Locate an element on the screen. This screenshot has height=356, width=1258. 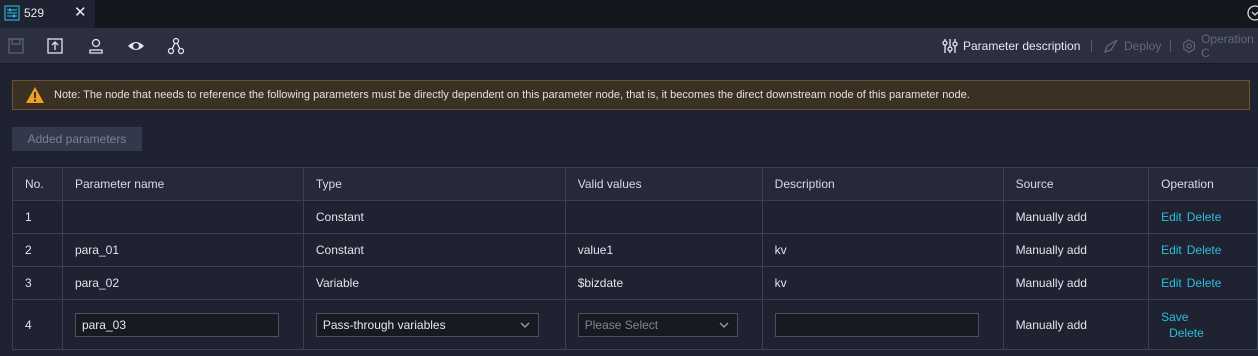
valid-values-cell: Please Select is located at coordinates (663, 324).